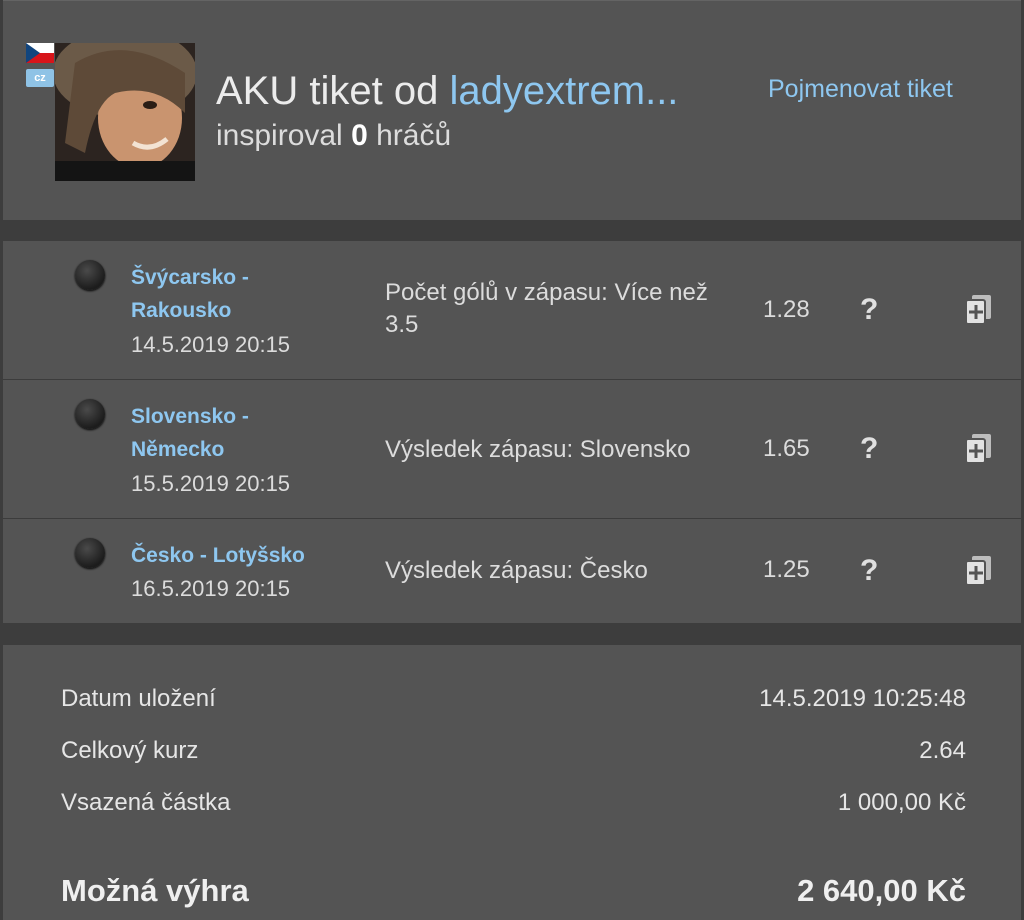  Describe the element at coordinates (359, 135) in the screenshot. I see `inspired-count: 0` at that location.